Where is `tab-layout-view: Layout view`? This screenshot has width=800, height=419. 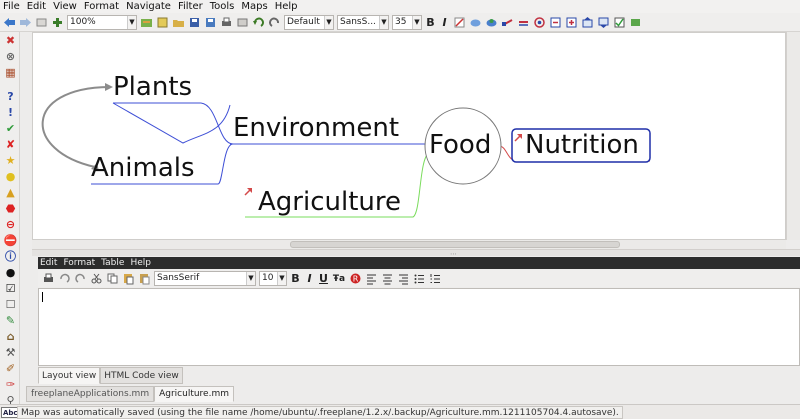 tab-layout-view: Layout view is located at coordinates (69, 375).